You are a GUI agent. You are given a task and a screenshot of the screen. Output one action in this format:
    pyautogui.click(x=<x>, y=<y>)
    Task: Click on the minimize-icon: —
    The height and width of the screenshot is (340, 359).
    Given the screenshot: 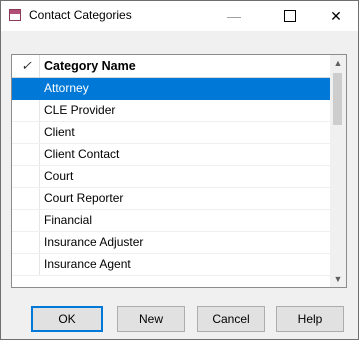 What is the action you would take?
    pyautogui.click(x=234, y=16)
    